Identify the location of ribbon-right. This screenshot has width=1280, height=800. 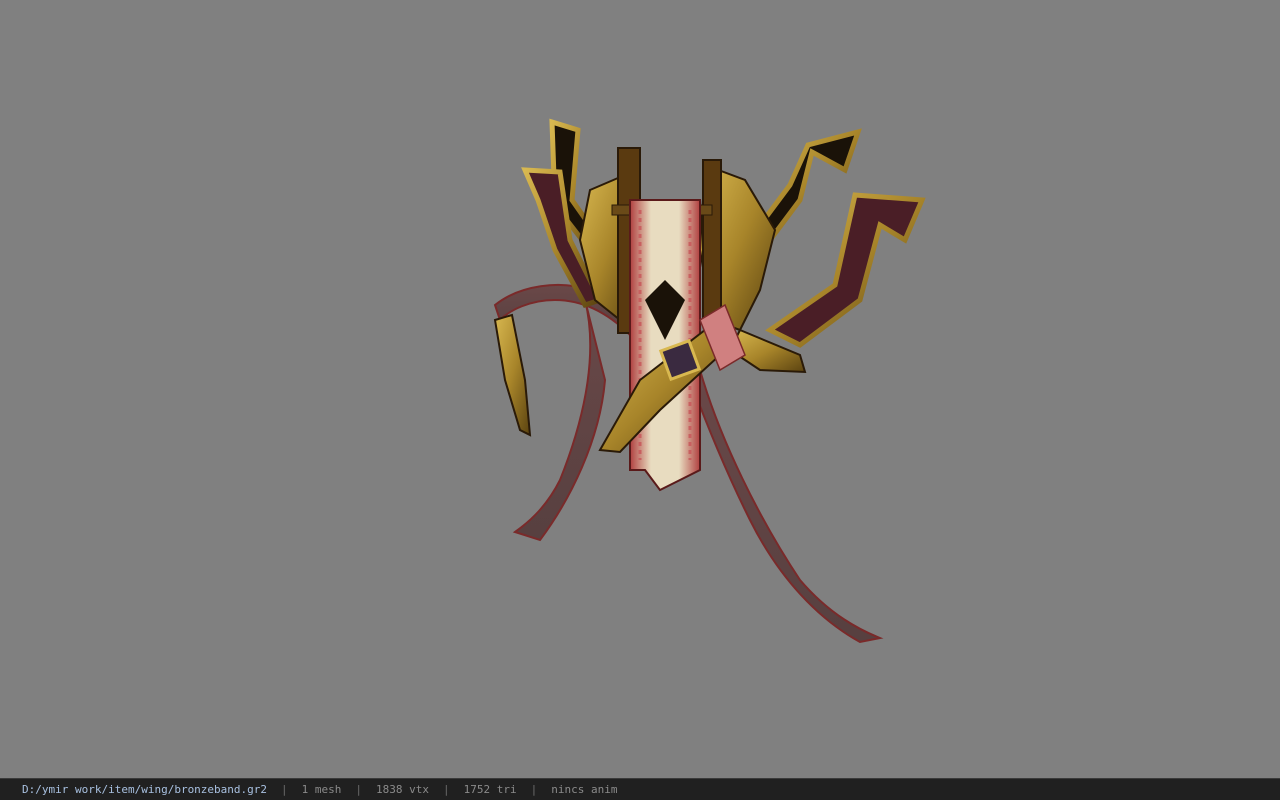
(786, 506).